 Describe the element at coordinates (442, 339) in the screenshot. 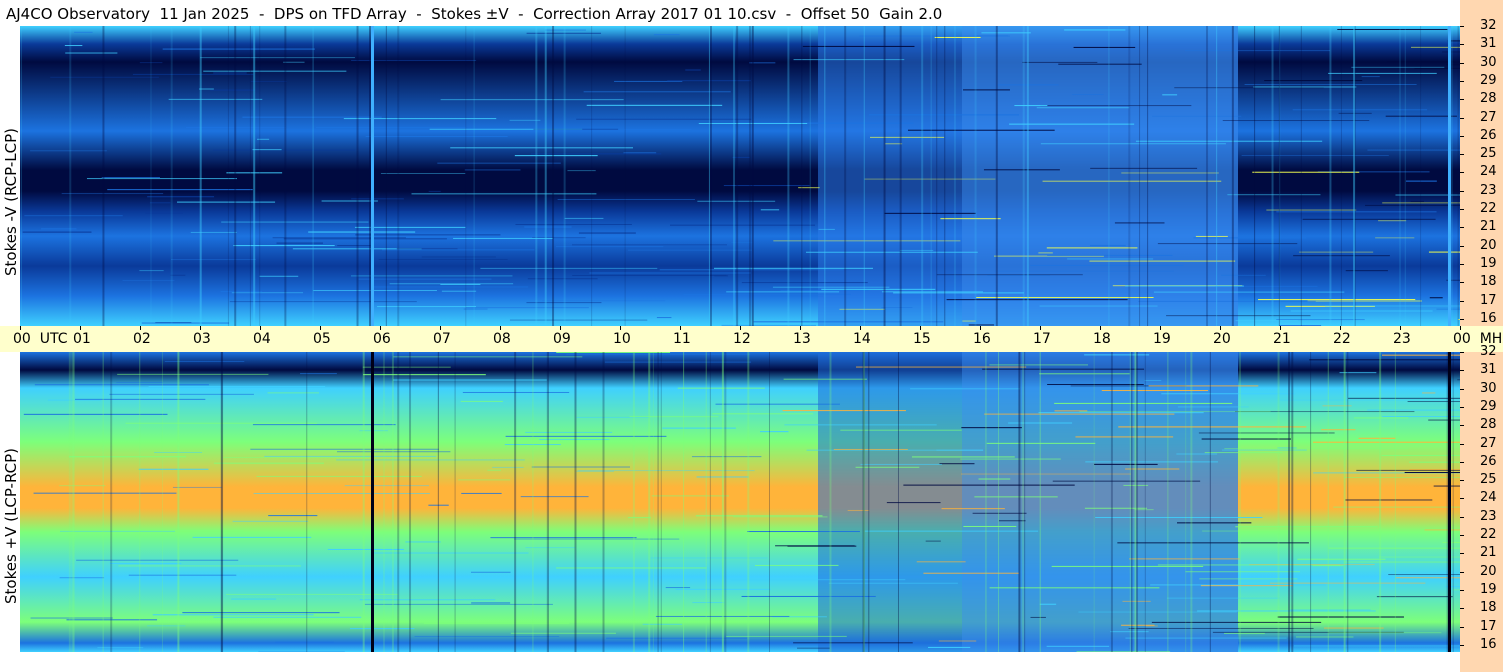

I see `x-tick-label: 07` at that location.